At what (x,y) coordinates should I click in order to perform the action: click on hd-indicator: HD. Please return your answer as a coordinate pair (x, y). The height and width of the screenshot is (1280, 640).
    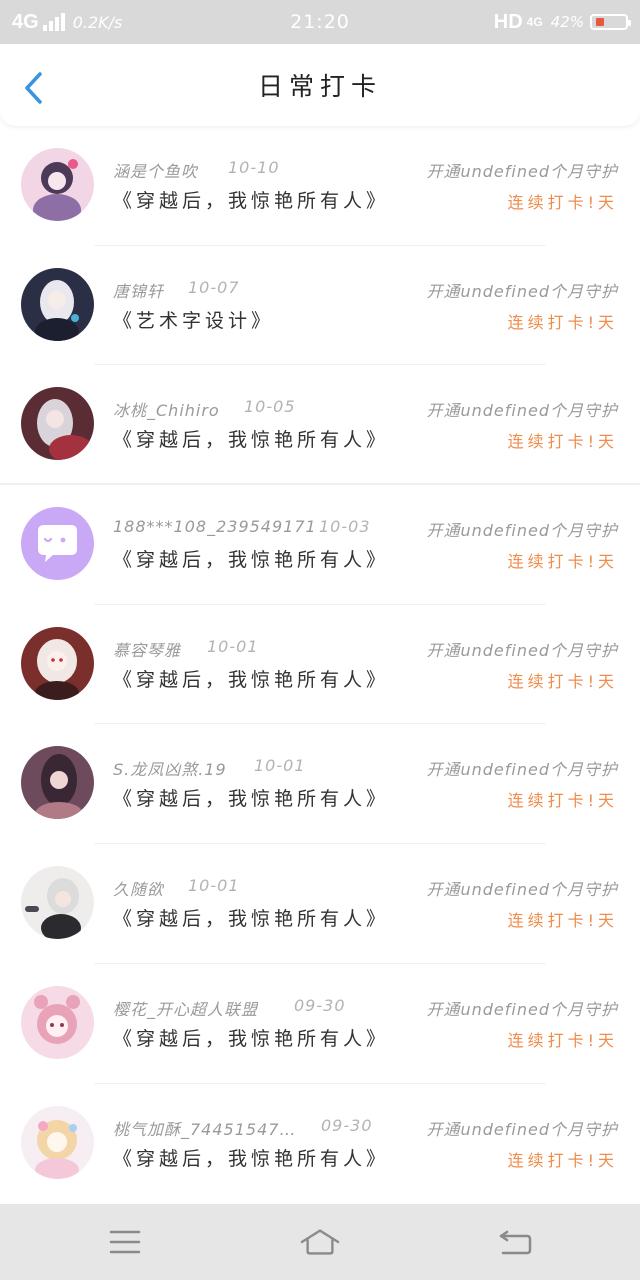
    Looking at the image, I should click on (508, 21).